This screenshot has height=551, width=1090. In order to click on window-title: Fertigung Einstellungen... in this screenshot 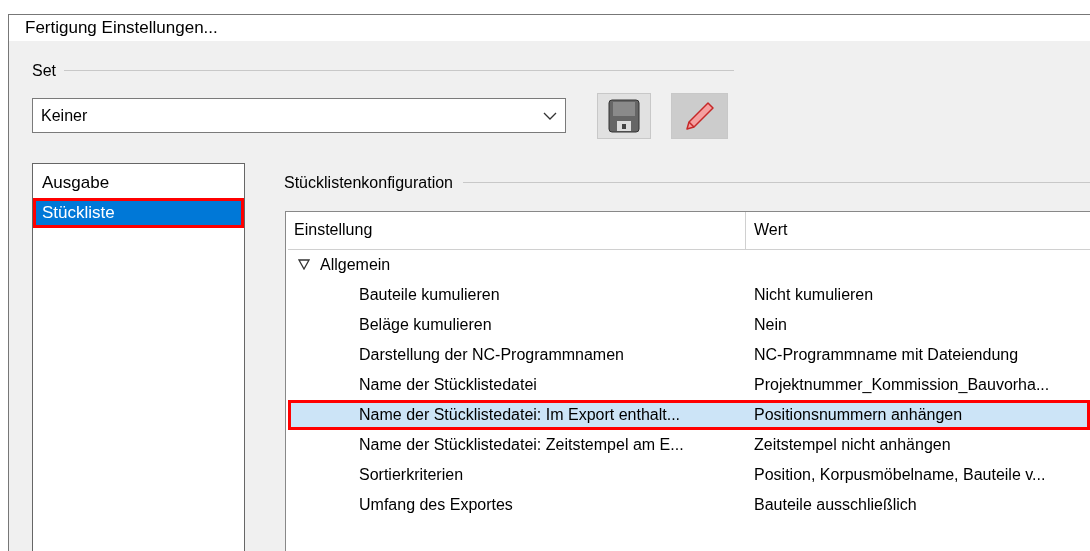, I will do `click(121, 28)`.